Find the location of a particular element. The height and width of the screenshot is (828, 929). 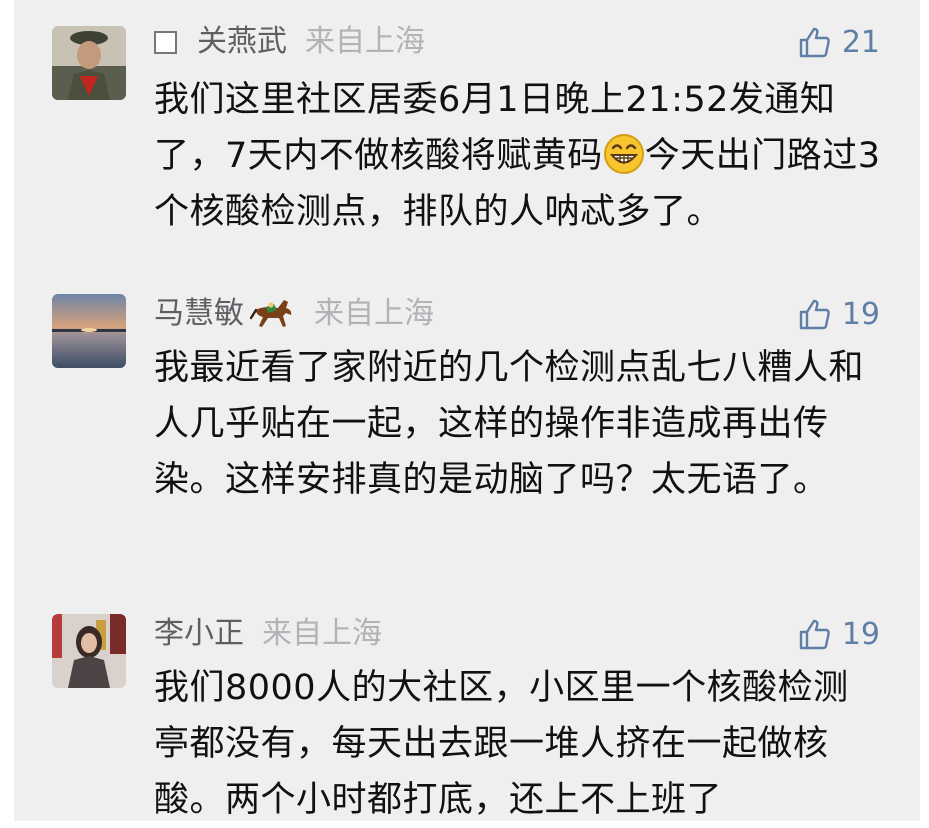

comment-meta: 李小正 来自上海 is located at coordinates (268, 634).